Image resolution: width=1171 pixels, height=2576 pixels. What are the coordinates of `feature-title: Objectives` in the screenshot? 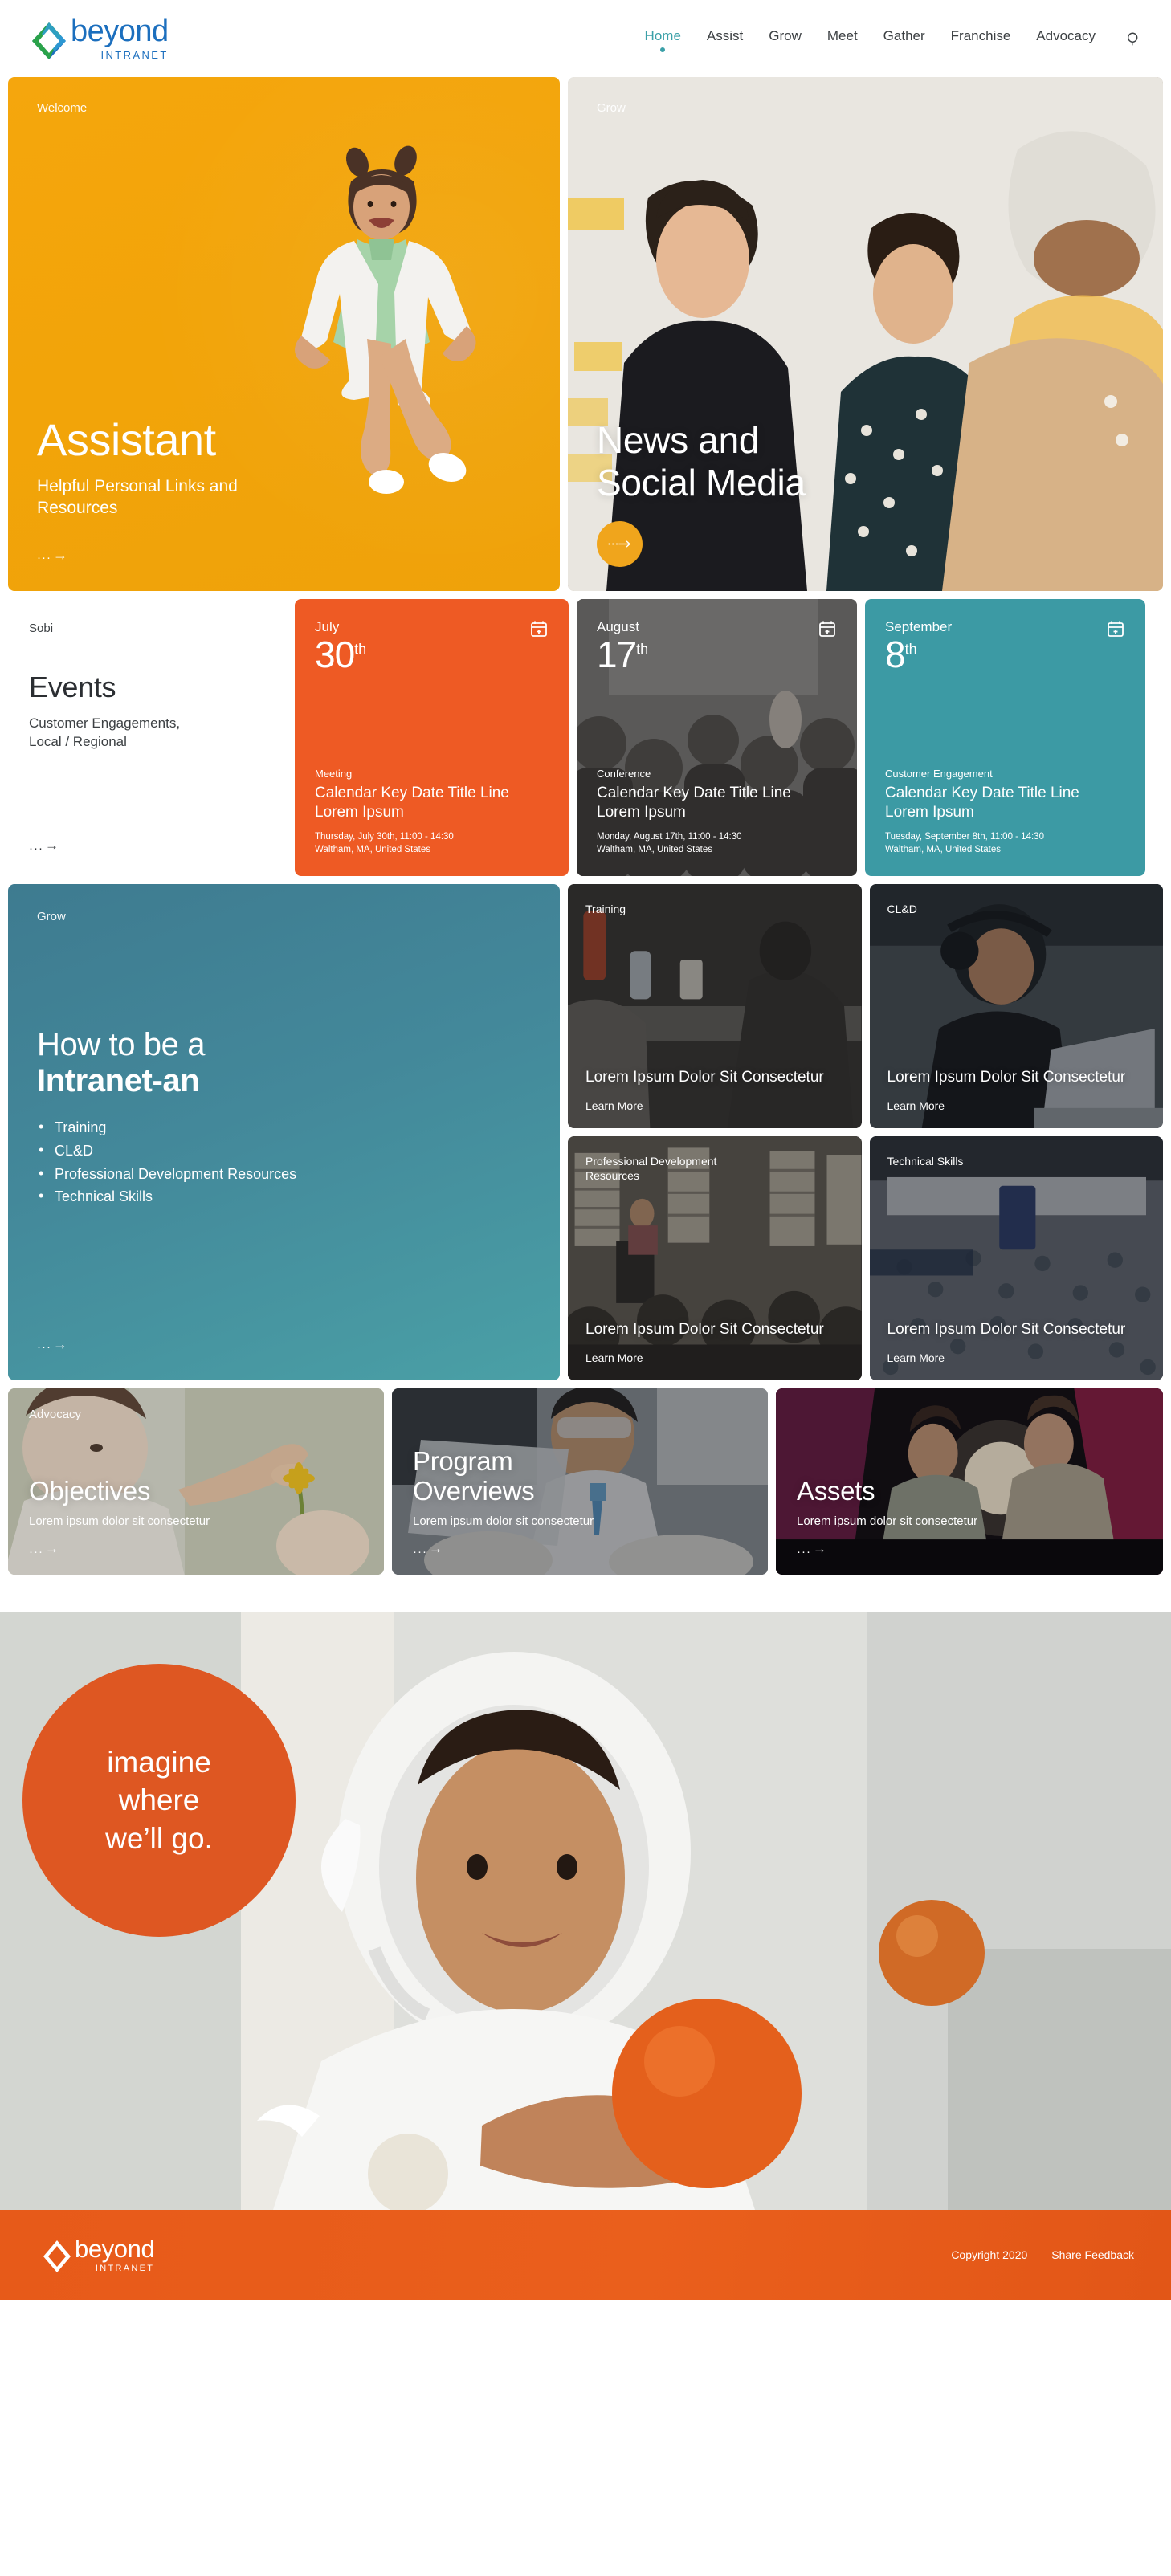 It's located at (90, 1491).